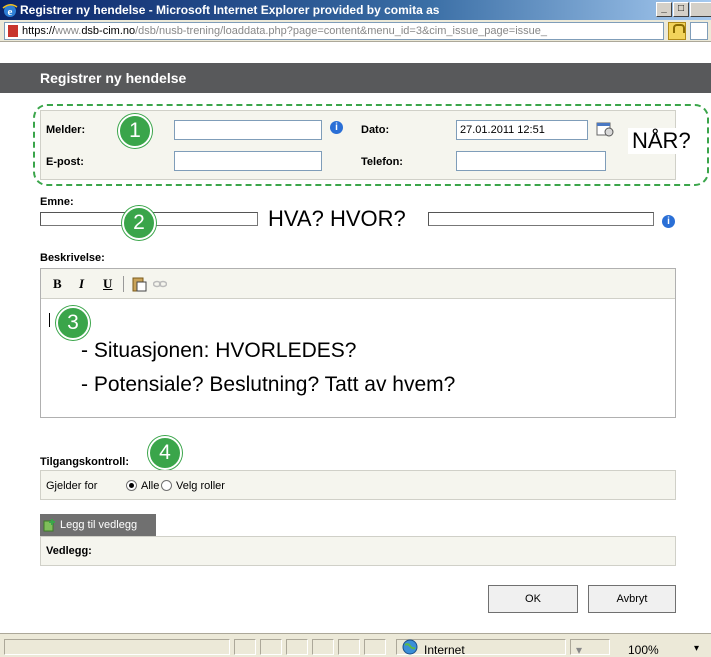 This screenshot has height=657, width=711. I want to click on paste-icon, so click(139, 284).